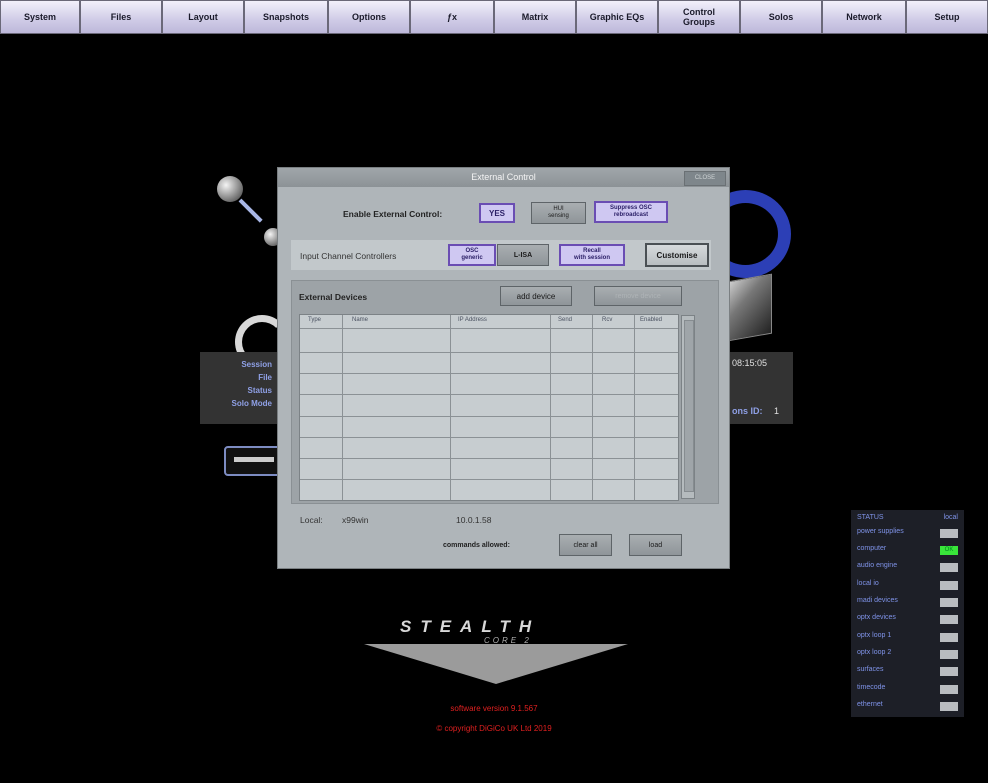  What do you see at coordinates (907, 671) in the screenshot?
I see `status-item: surfaces` at bounding box center [907, 671].